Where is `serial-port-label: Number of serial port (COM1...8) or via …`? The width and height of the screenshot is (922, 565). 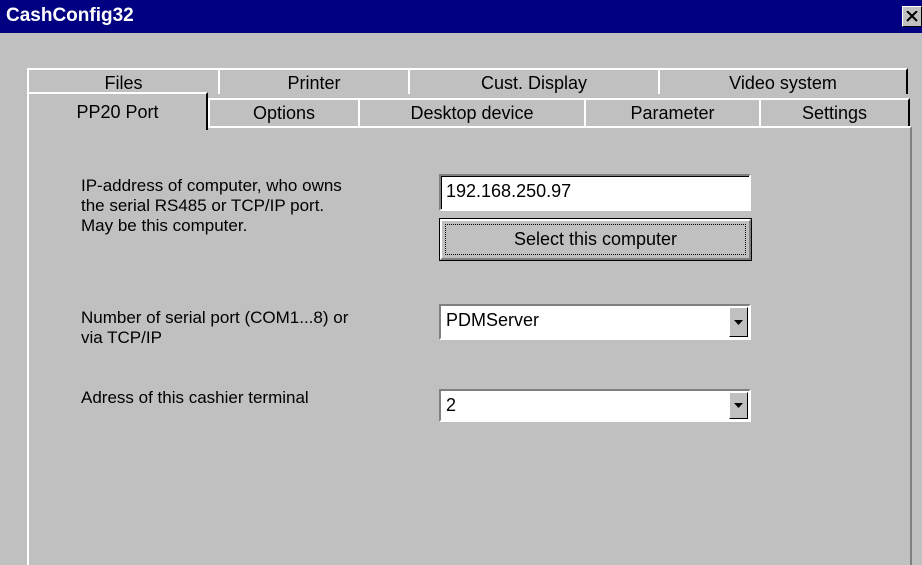
serial-port-label: Number of serial port (COM1...8) or via … is located at coordinates (215, 327).